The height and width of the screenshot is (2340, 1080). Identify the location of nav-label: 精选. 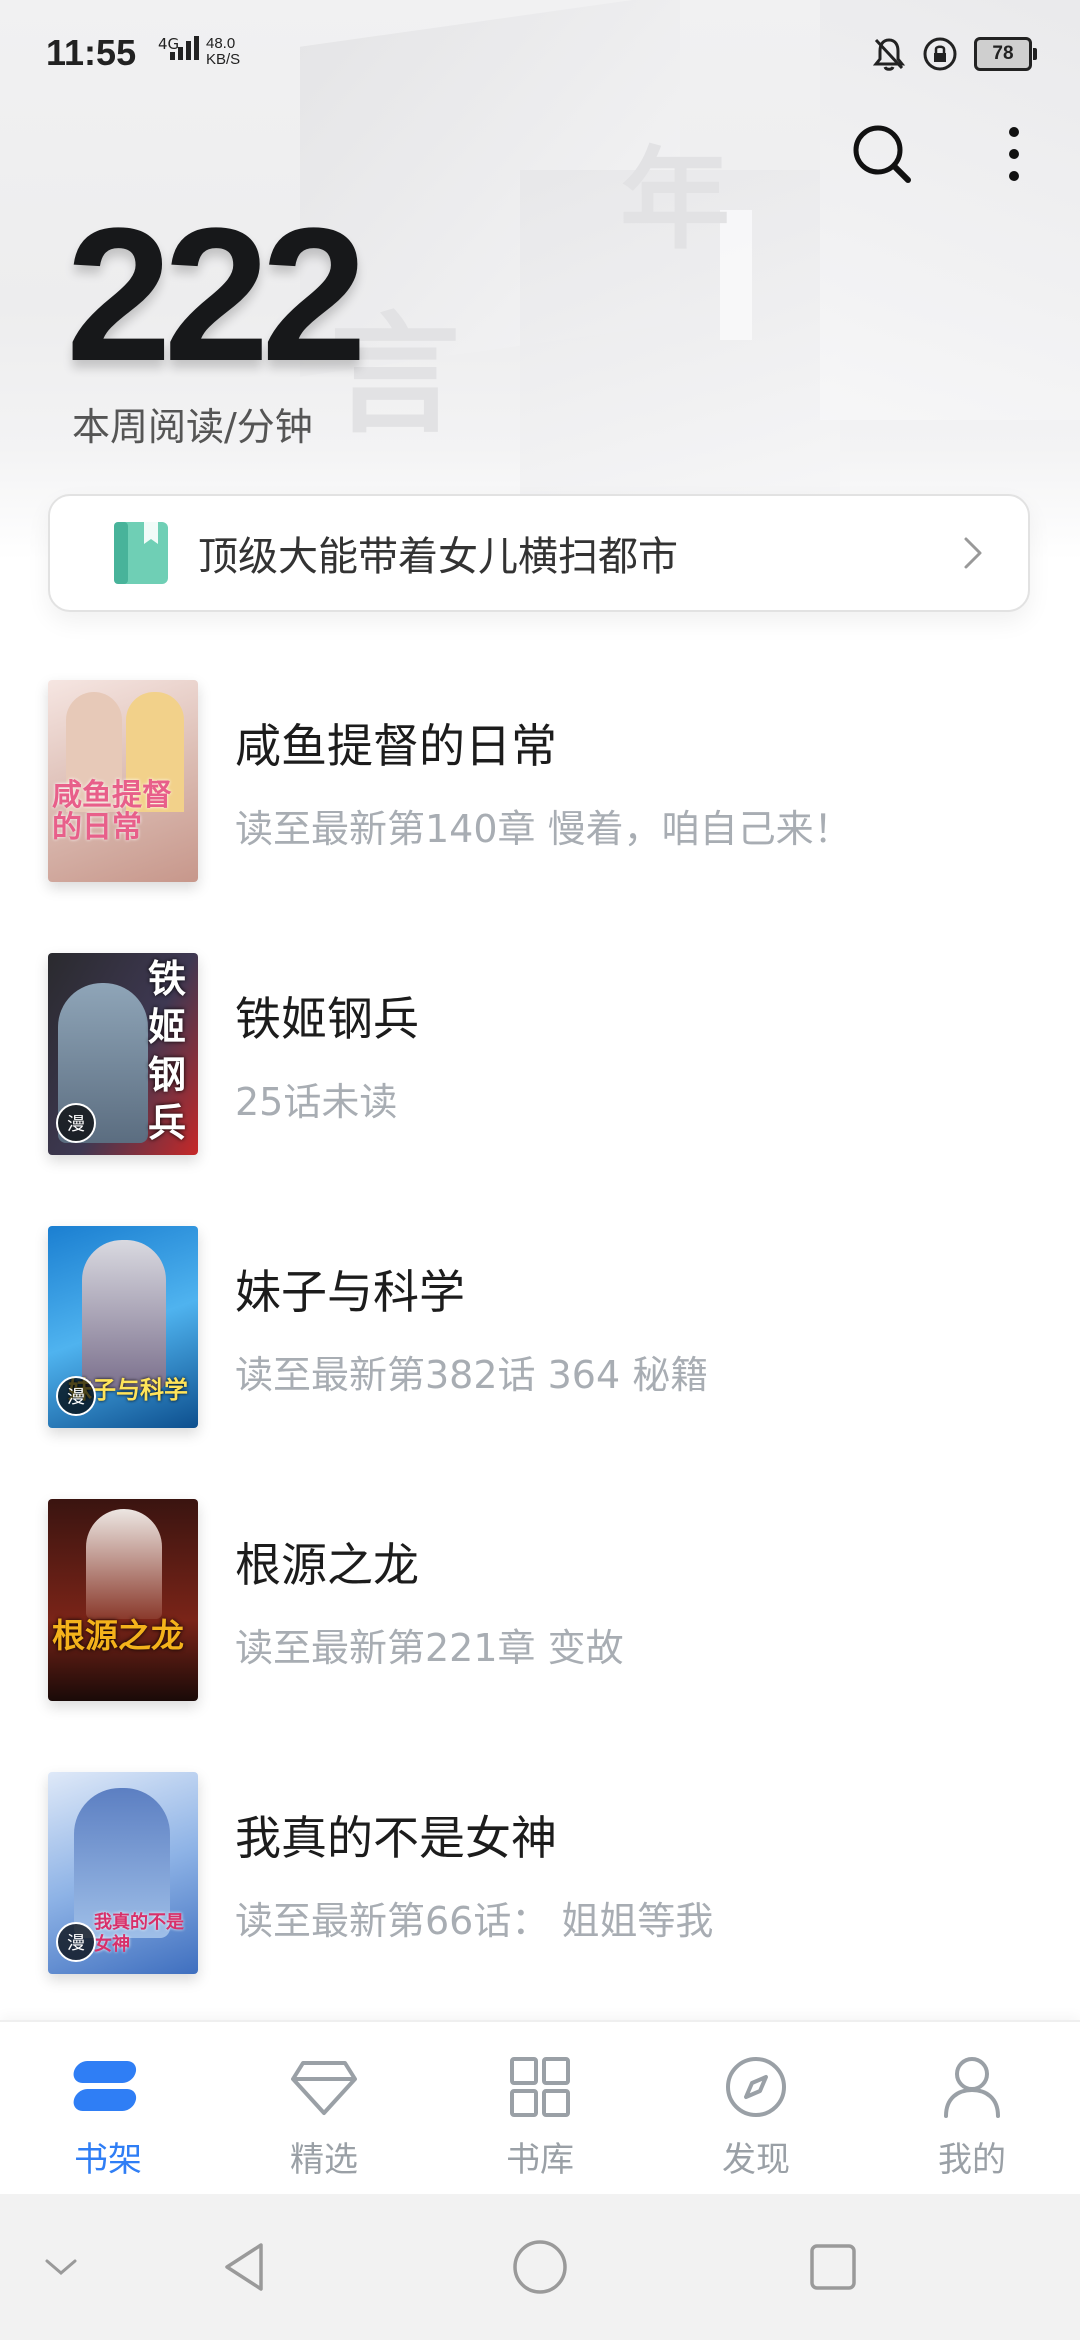
(324, 2160).